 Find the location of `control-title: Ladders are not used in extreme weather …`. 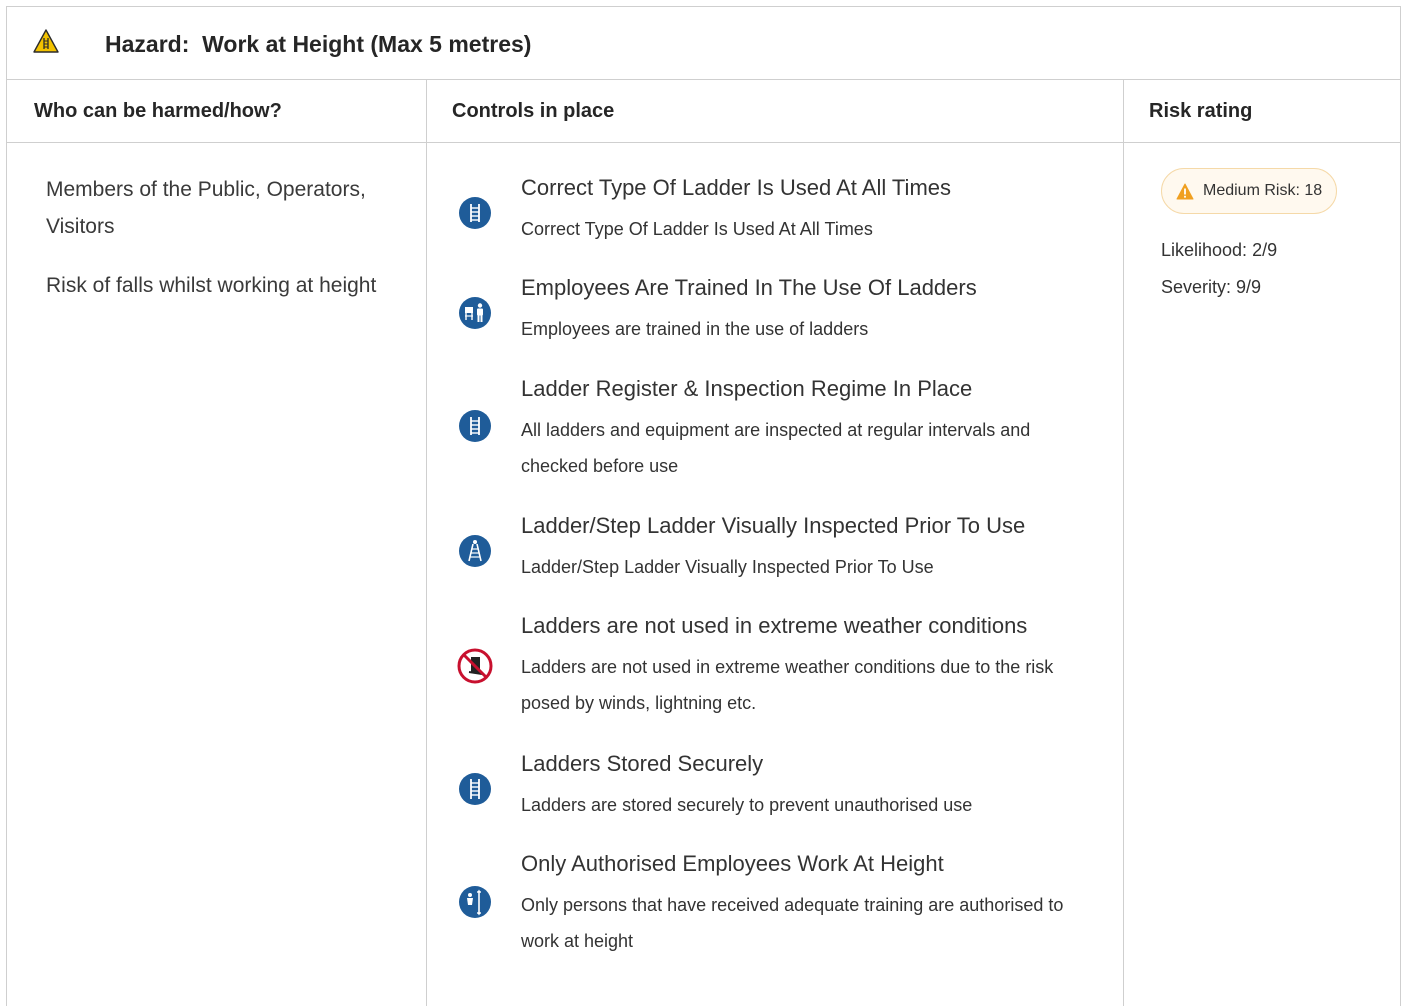

control-title: Ladders are not used in extreme weather … is located at coordinates (774, 625).